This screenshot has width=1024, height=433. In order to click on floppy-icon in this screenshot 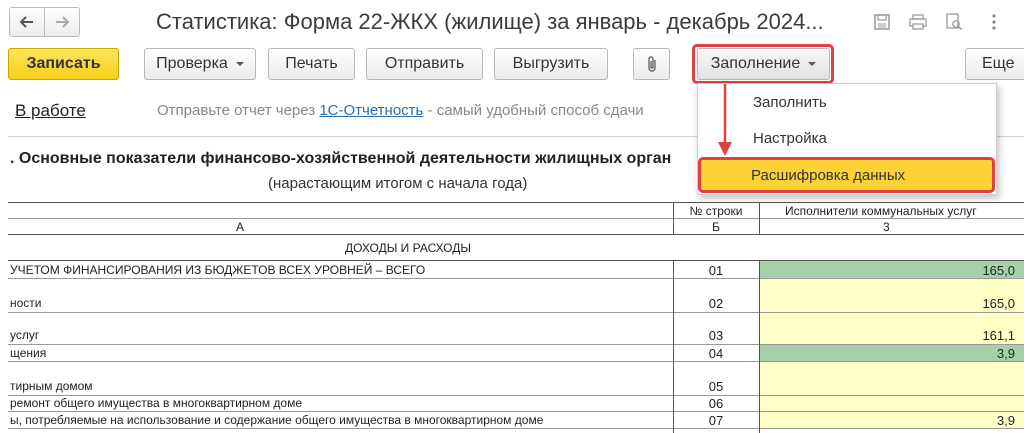, I will do `click(882, 22)`.